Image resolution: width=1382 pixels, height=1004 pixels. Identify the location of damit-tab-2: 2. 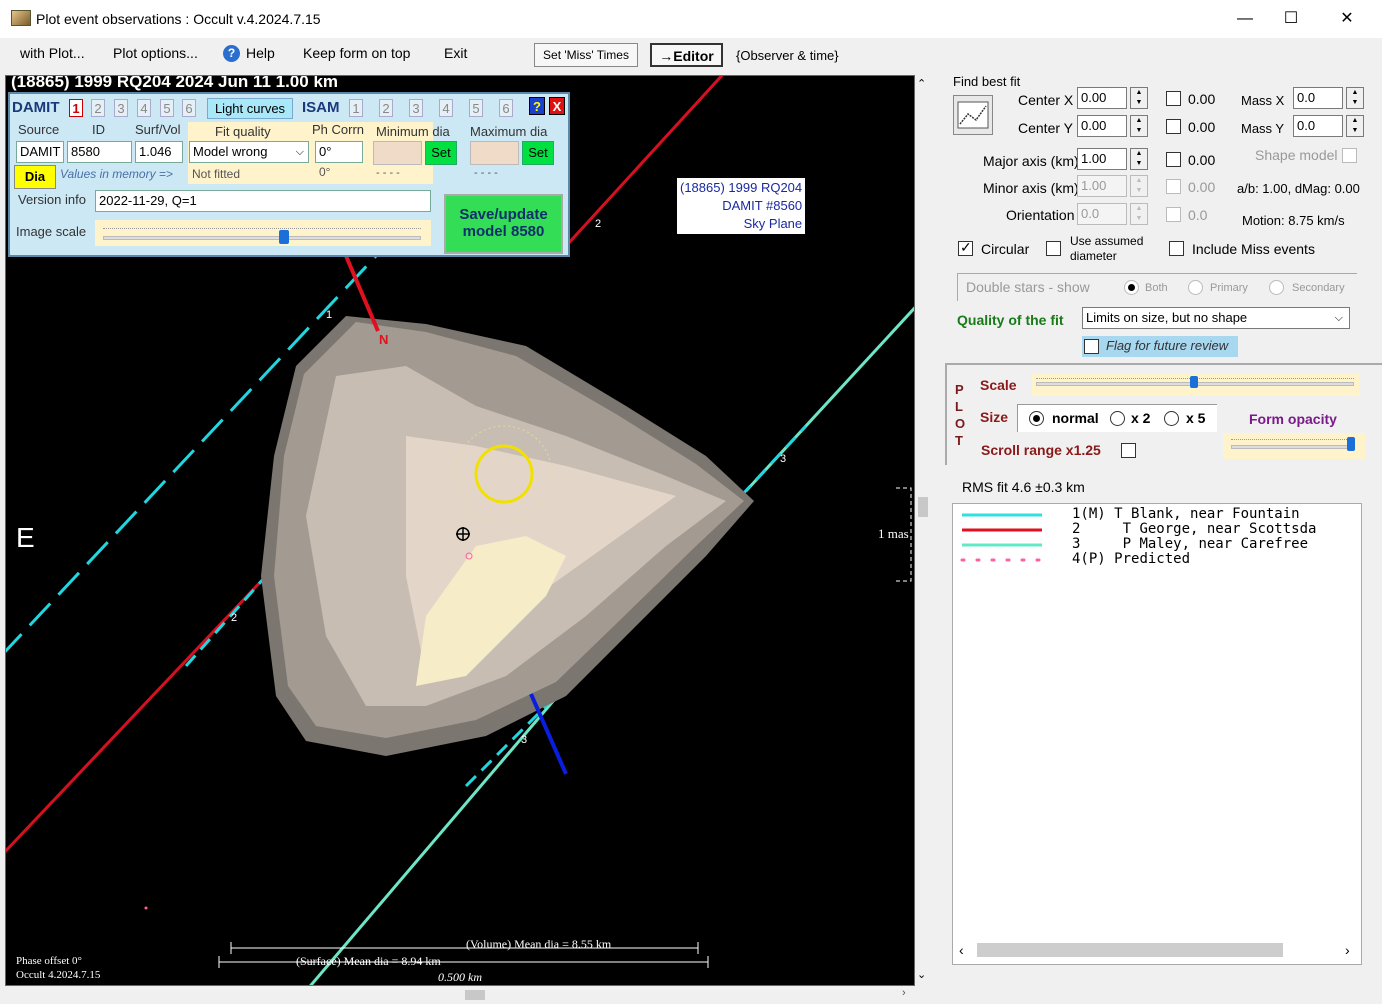
(98, 108).